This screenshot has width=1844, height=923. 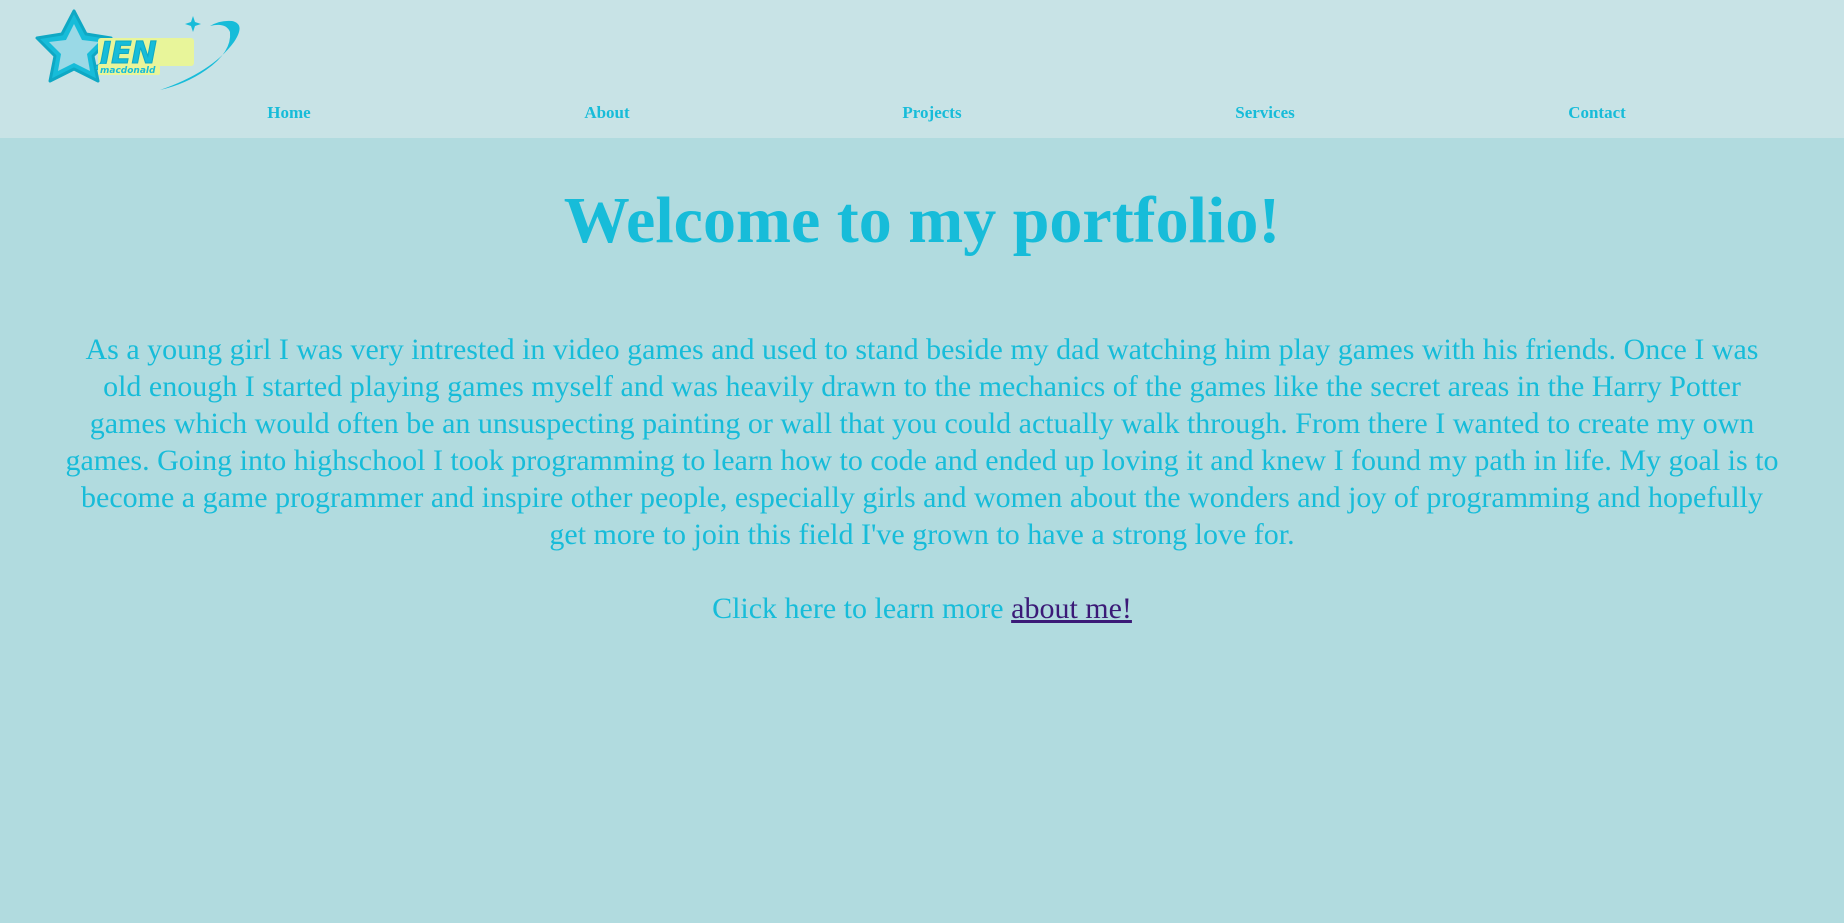 I want to click on site-logo: JEN macdonald, so click(x=142, y=53).